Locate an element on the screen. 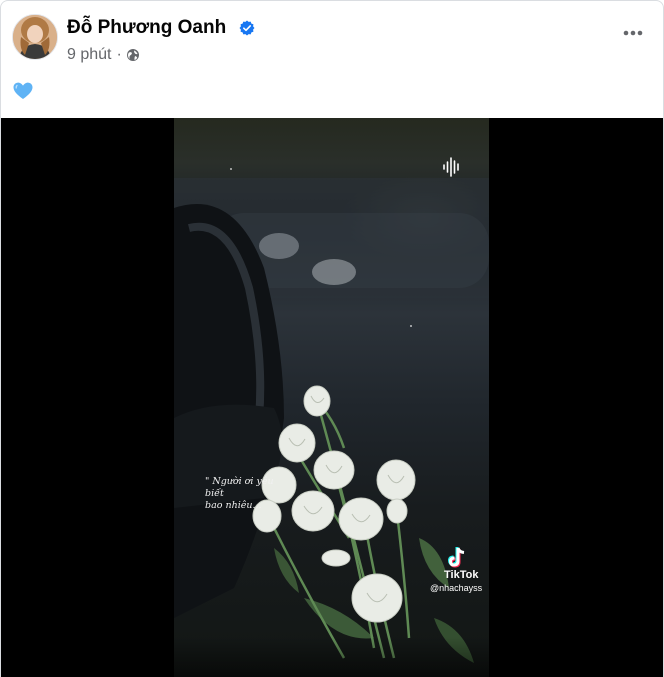 This screenshot has width=664, height=677. video-controls-bar is located at coordinates (332, 657).